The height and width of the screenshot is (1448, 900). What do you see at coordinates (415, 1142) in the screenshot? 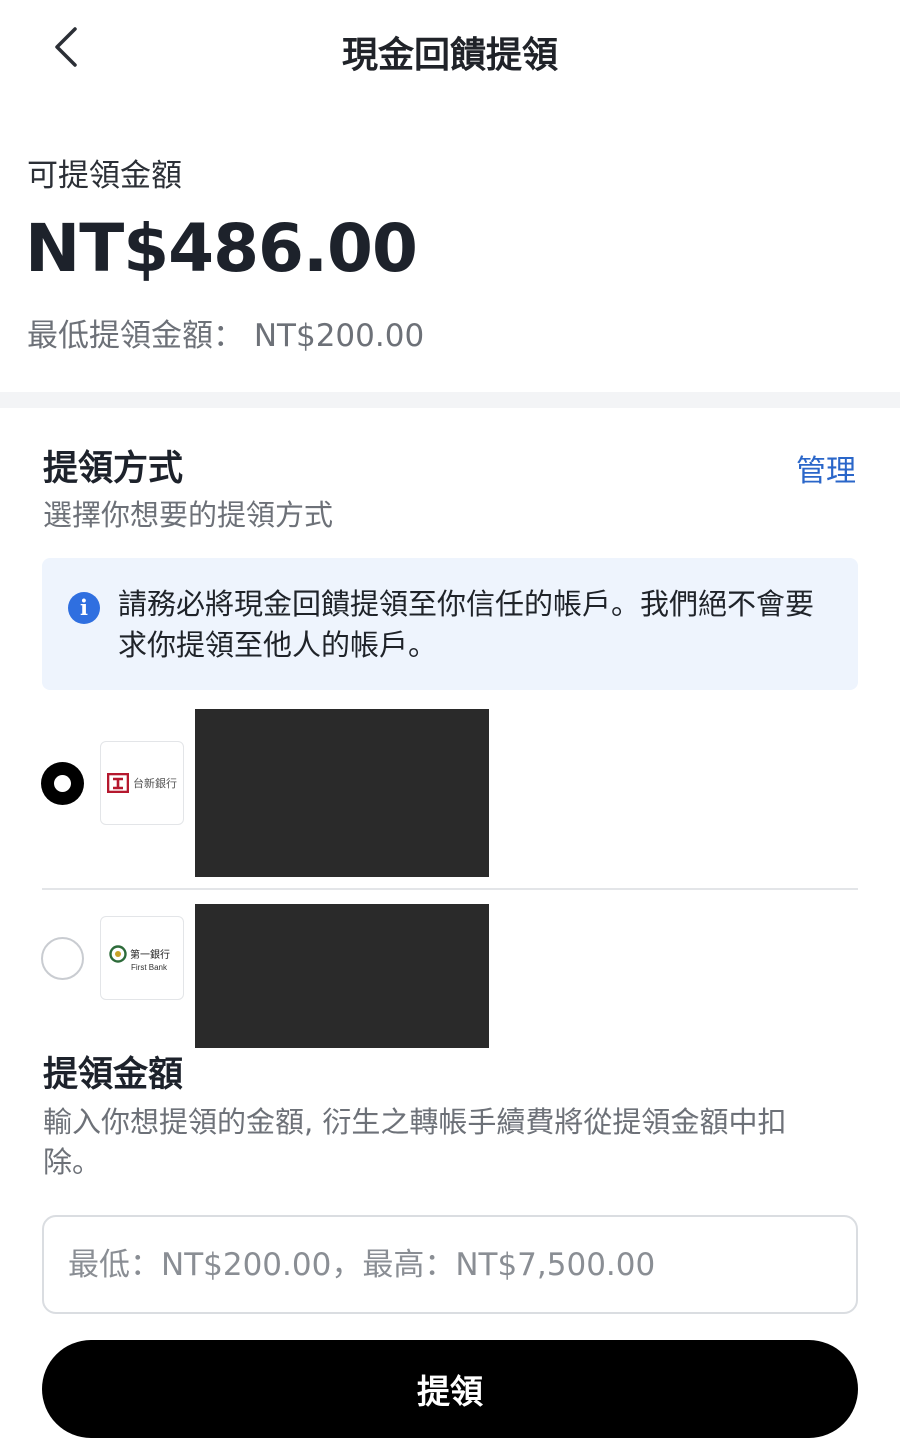
I see `amount-subtitle: 輸入你想提領的金額, 衍生之轉帳手續費將從提領金額中扣除。` at bounding box center [415, 1142].